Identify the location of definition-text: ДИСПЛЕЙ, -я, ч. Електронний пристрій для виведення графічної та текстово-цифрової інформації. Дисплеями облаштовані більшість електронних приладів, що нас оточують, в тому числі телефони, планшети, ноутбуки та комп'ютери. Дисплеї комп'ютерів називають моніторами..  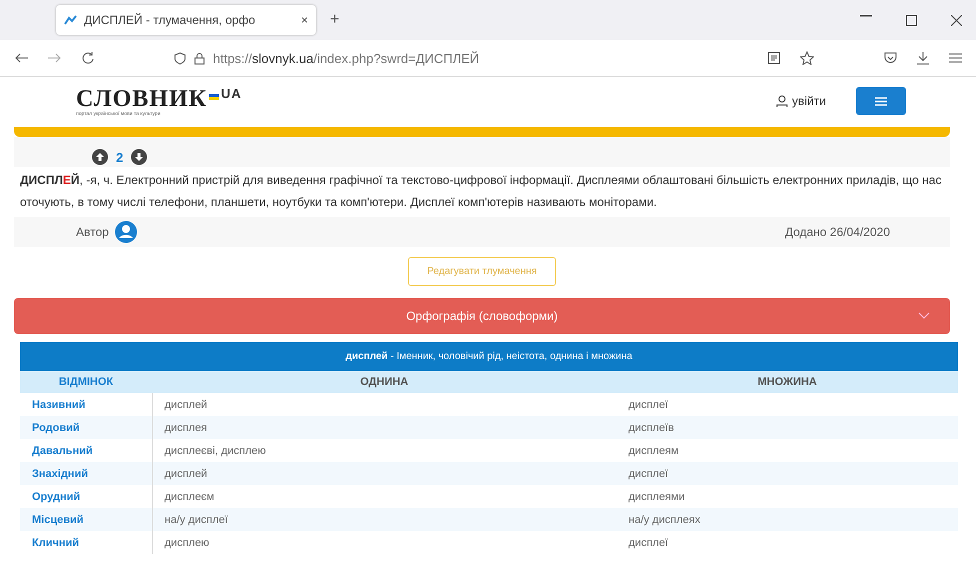
(482, 192).